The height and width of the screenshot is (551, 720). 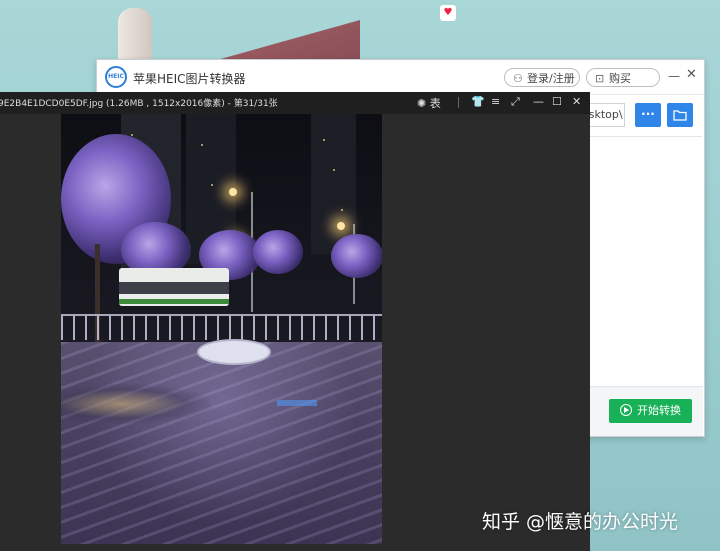 I want to click on converter-minimize-button: —, so click(x=674, y=76).